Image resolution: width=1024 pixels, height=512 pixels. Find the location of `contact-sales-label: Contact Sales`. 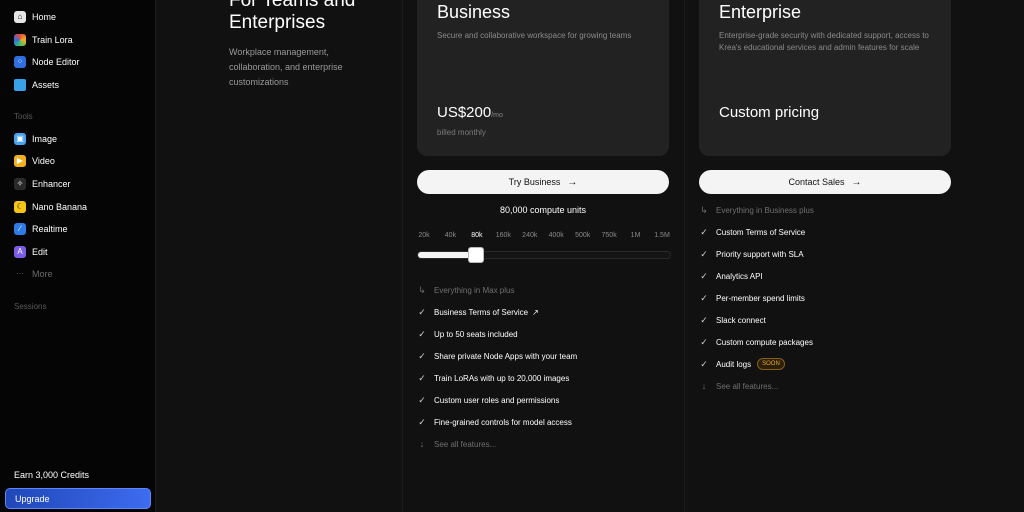

contact-sales-label: Contact Sales is located at coordinates (816, 182).